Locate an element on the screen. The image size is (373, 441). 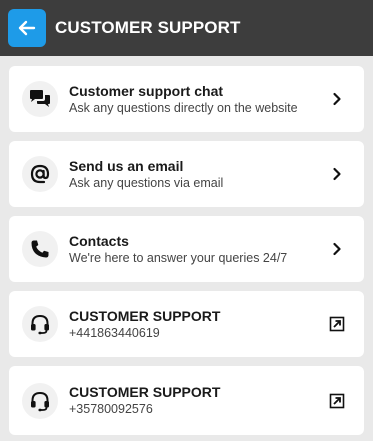
item-title: Send us an email is located at coordinates (126, 165).